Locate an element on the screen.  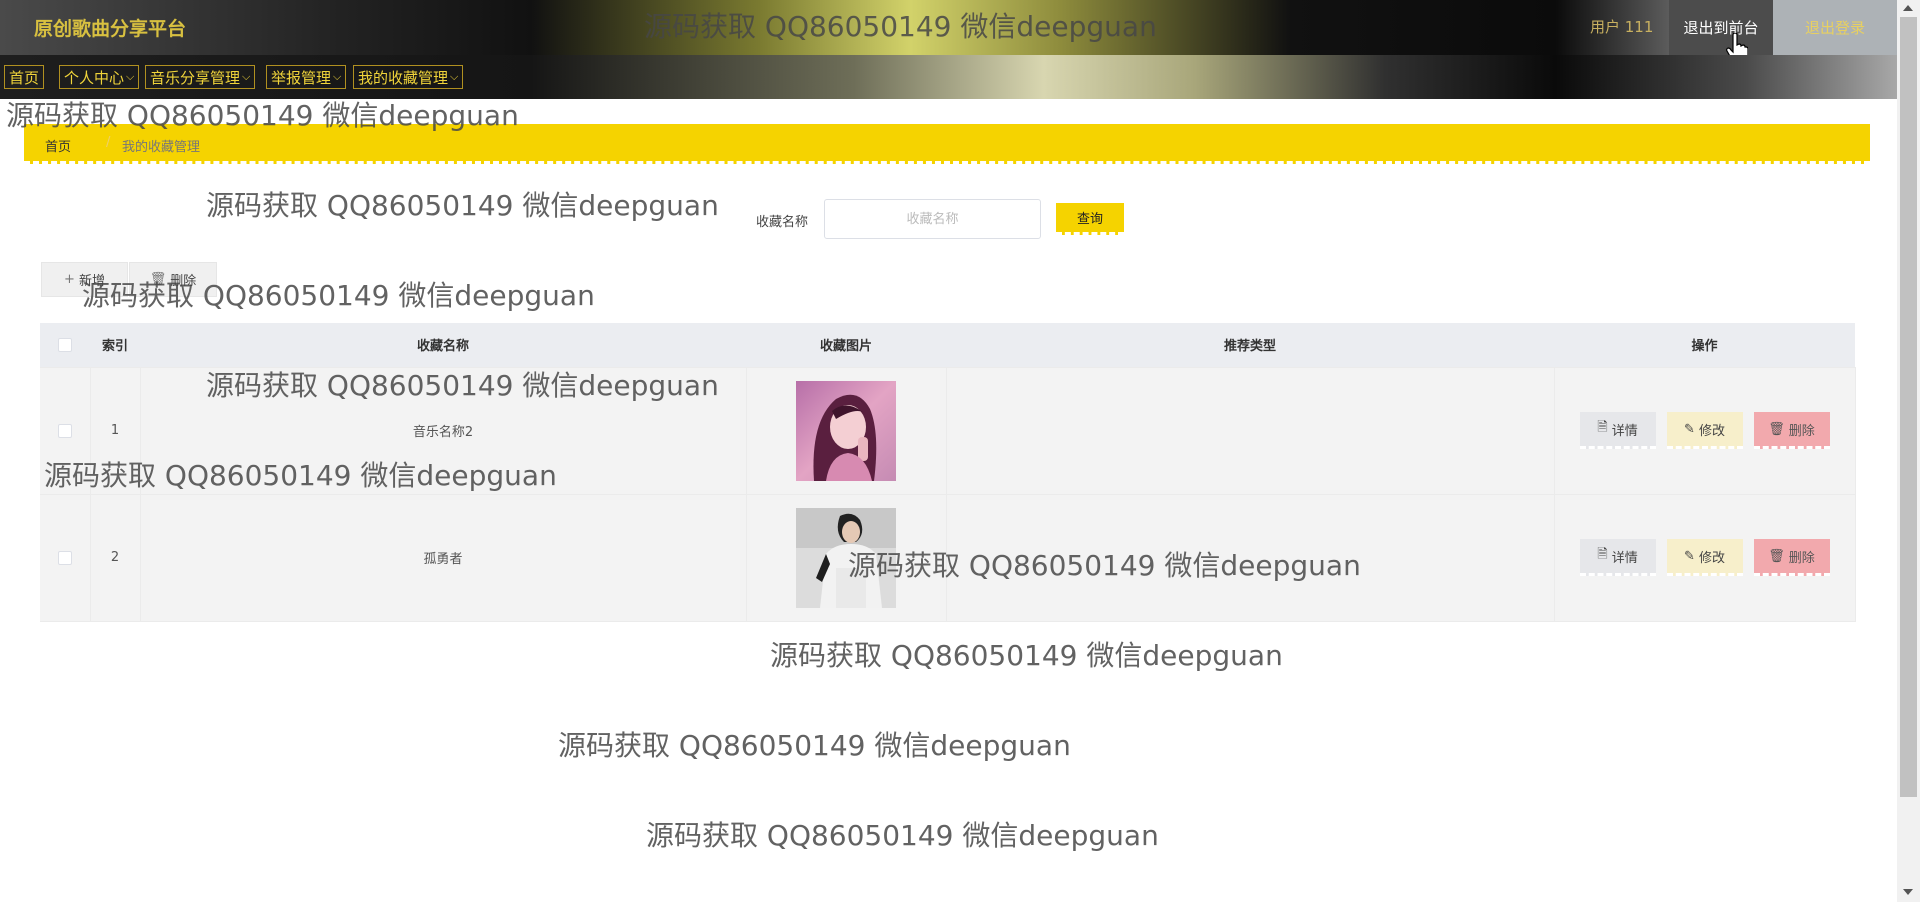
search-input is located at coordinates (932, 219).